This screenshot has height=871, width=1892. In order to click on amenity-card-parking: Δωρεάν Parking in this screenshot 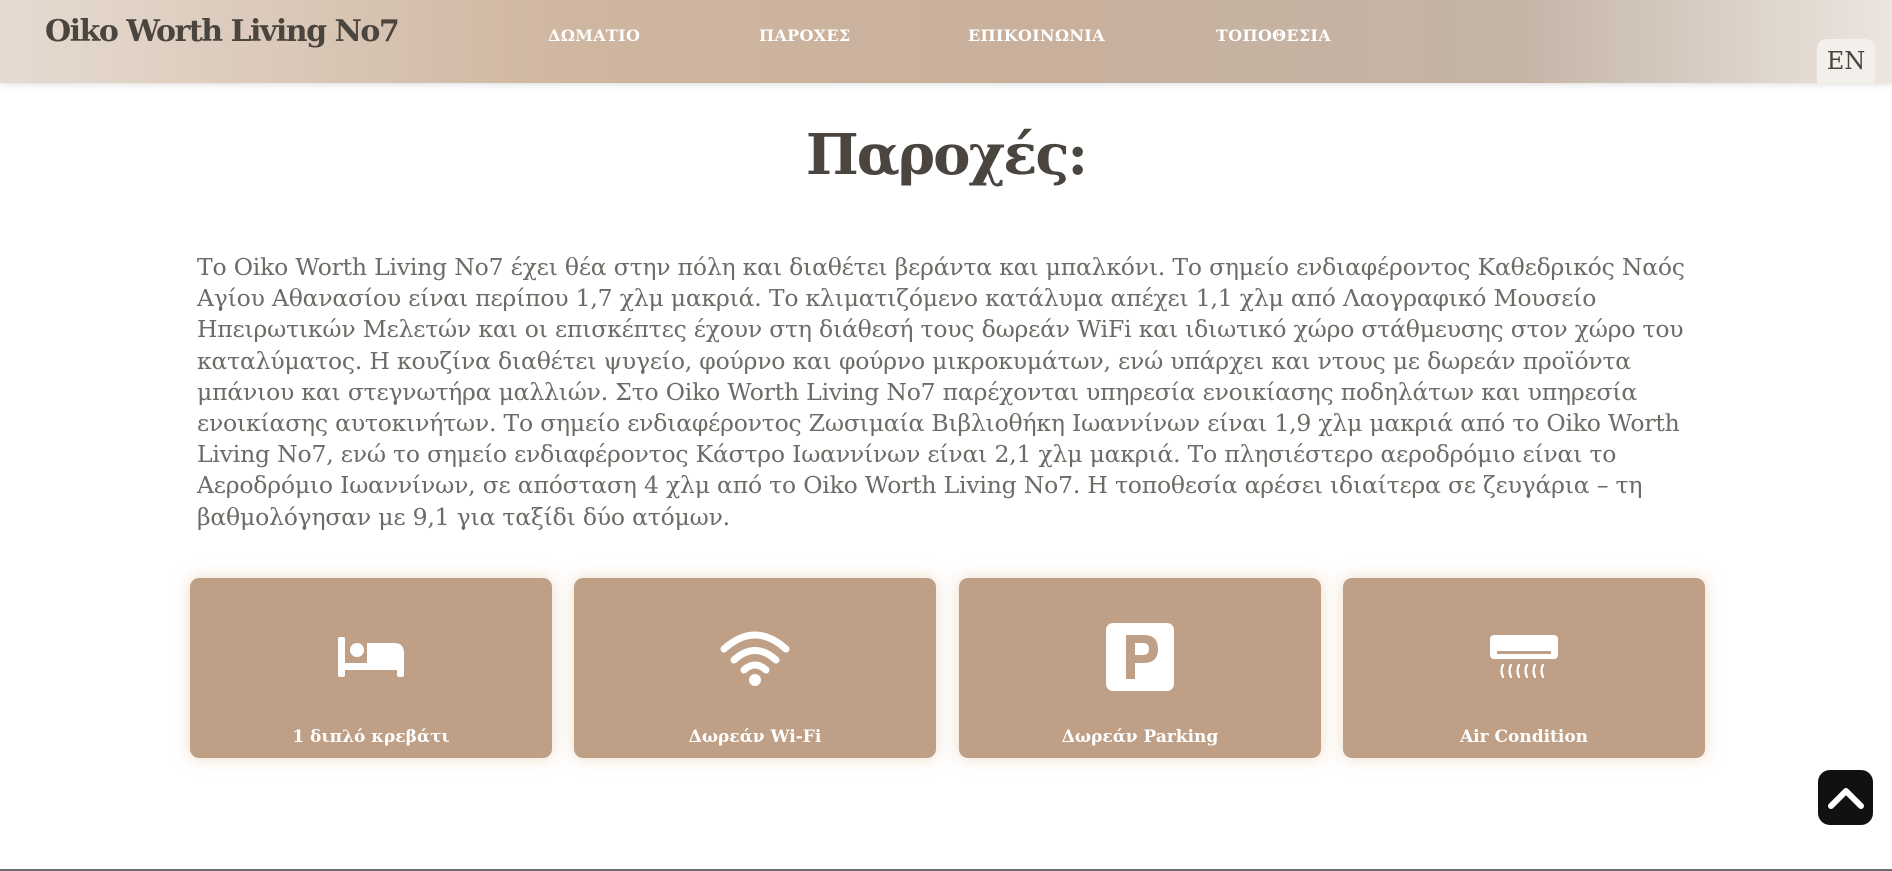, I will do `click(1140, 668)`.